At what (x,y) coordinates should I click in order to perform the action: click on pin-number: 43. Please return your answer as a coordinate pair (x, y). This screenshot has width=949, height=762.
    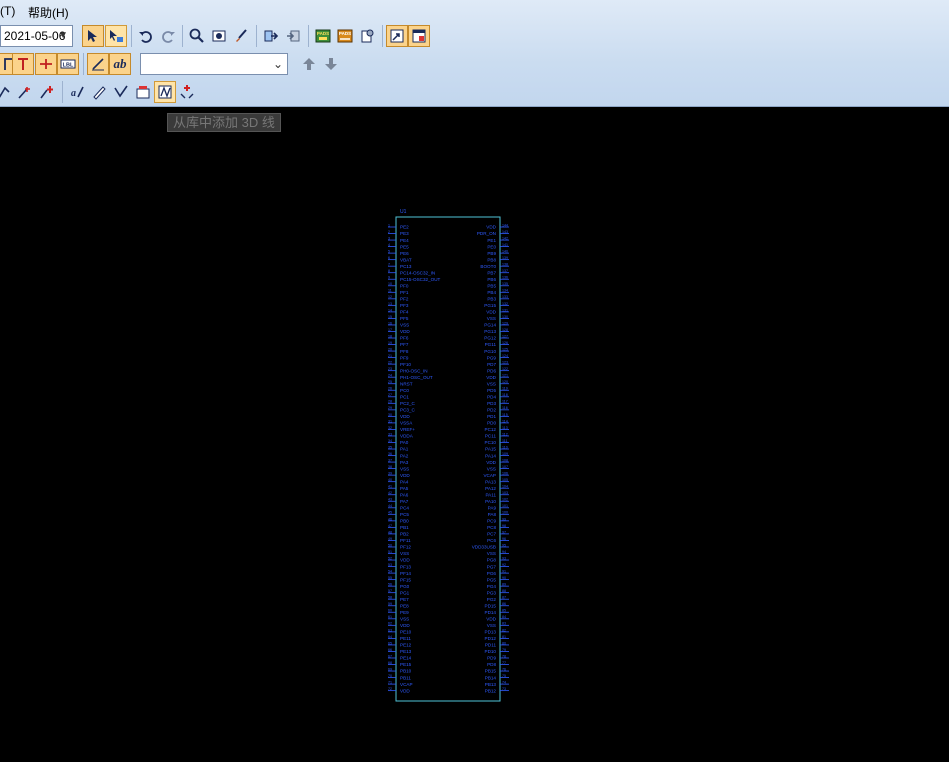
    Looking at the image, I should click on (390, 500).